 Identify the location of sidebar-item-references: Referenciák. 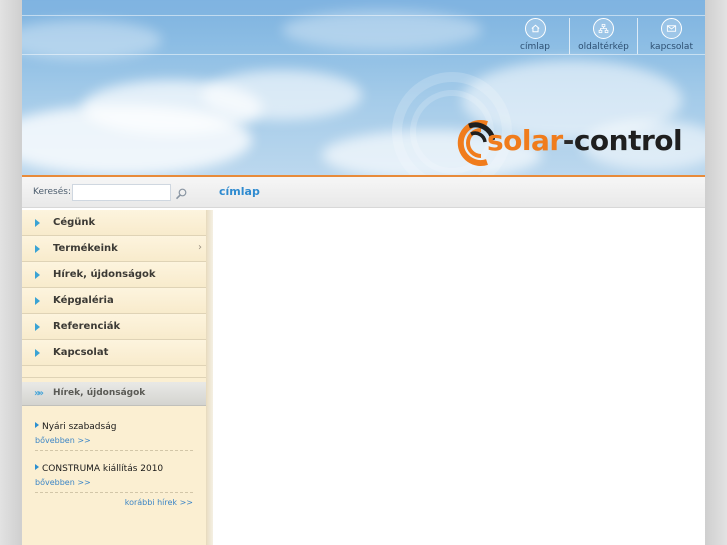
(114, 327).